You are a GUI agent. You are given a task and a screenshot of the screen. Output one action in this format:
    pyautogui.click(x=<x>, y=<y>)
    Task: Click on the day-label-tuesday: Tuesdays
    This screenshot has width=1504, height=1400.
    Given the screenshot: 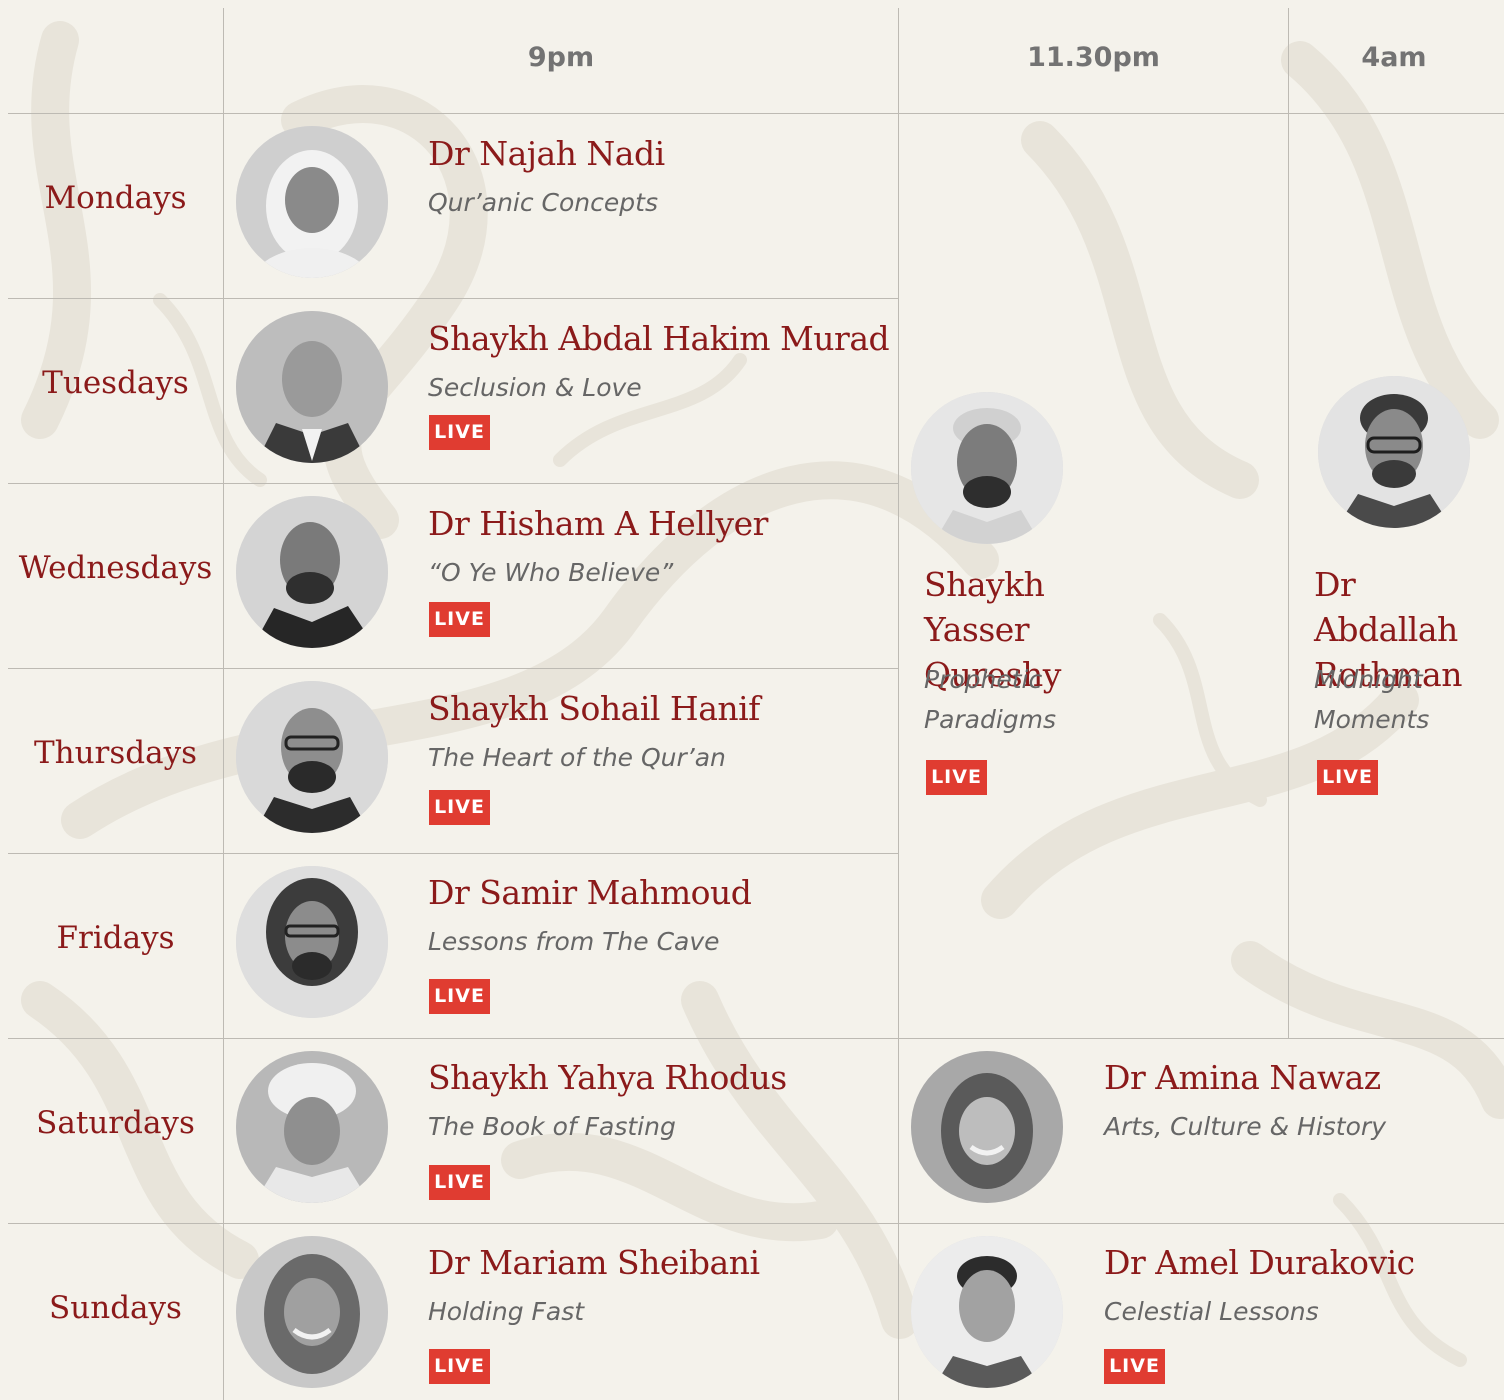 What is the action you would take?
    pyautogui.click(x=115, y=383)
    